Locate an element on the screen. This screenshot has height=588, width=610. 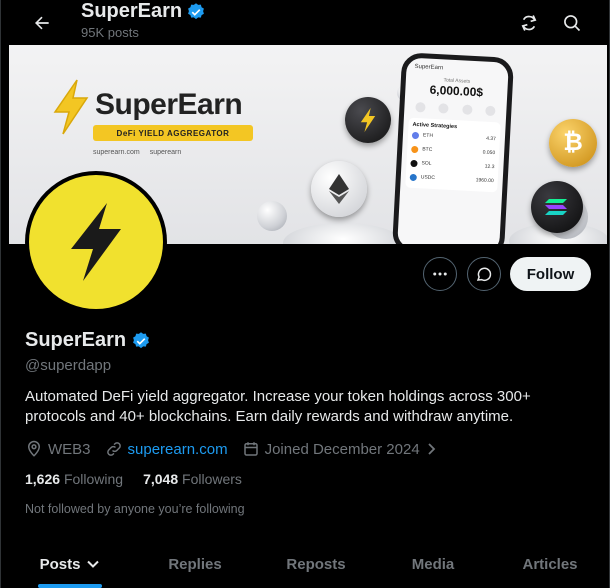
eth-icon is located at coordinates (339, 189).